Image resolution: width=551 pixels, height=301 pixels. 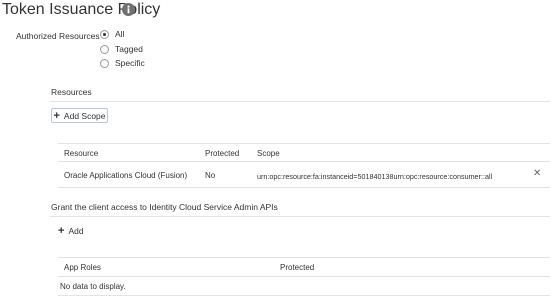 I want to click on radio-tagged-label: Tagged, so click(x=129, y=49).